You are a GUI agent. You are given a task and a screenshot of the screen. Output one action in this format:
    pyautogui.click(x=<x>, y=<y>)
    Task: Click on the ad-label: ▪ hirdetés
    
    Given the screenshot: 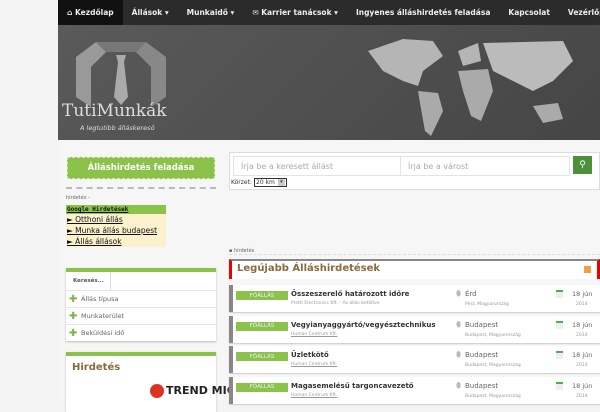 What is the action you would take?
    pyautogui.click(x=414, y=251)
    